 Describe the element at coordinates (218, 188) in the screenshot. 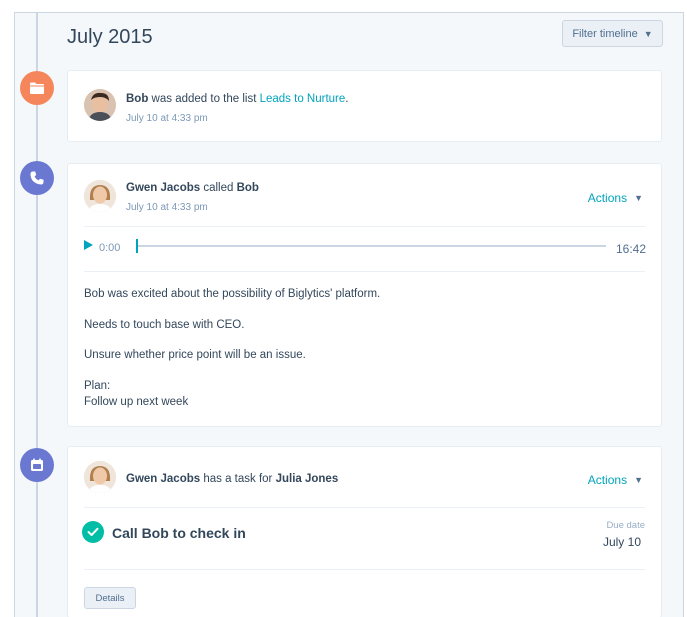

I see `call-verb: called` at that location.